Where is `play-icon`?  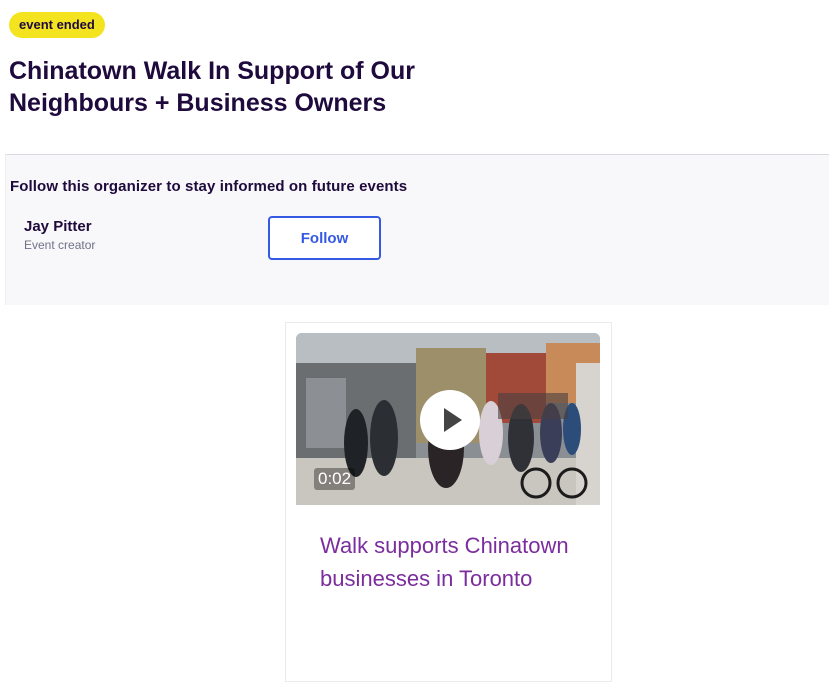 play-icon is located at coordinates (453, 420).